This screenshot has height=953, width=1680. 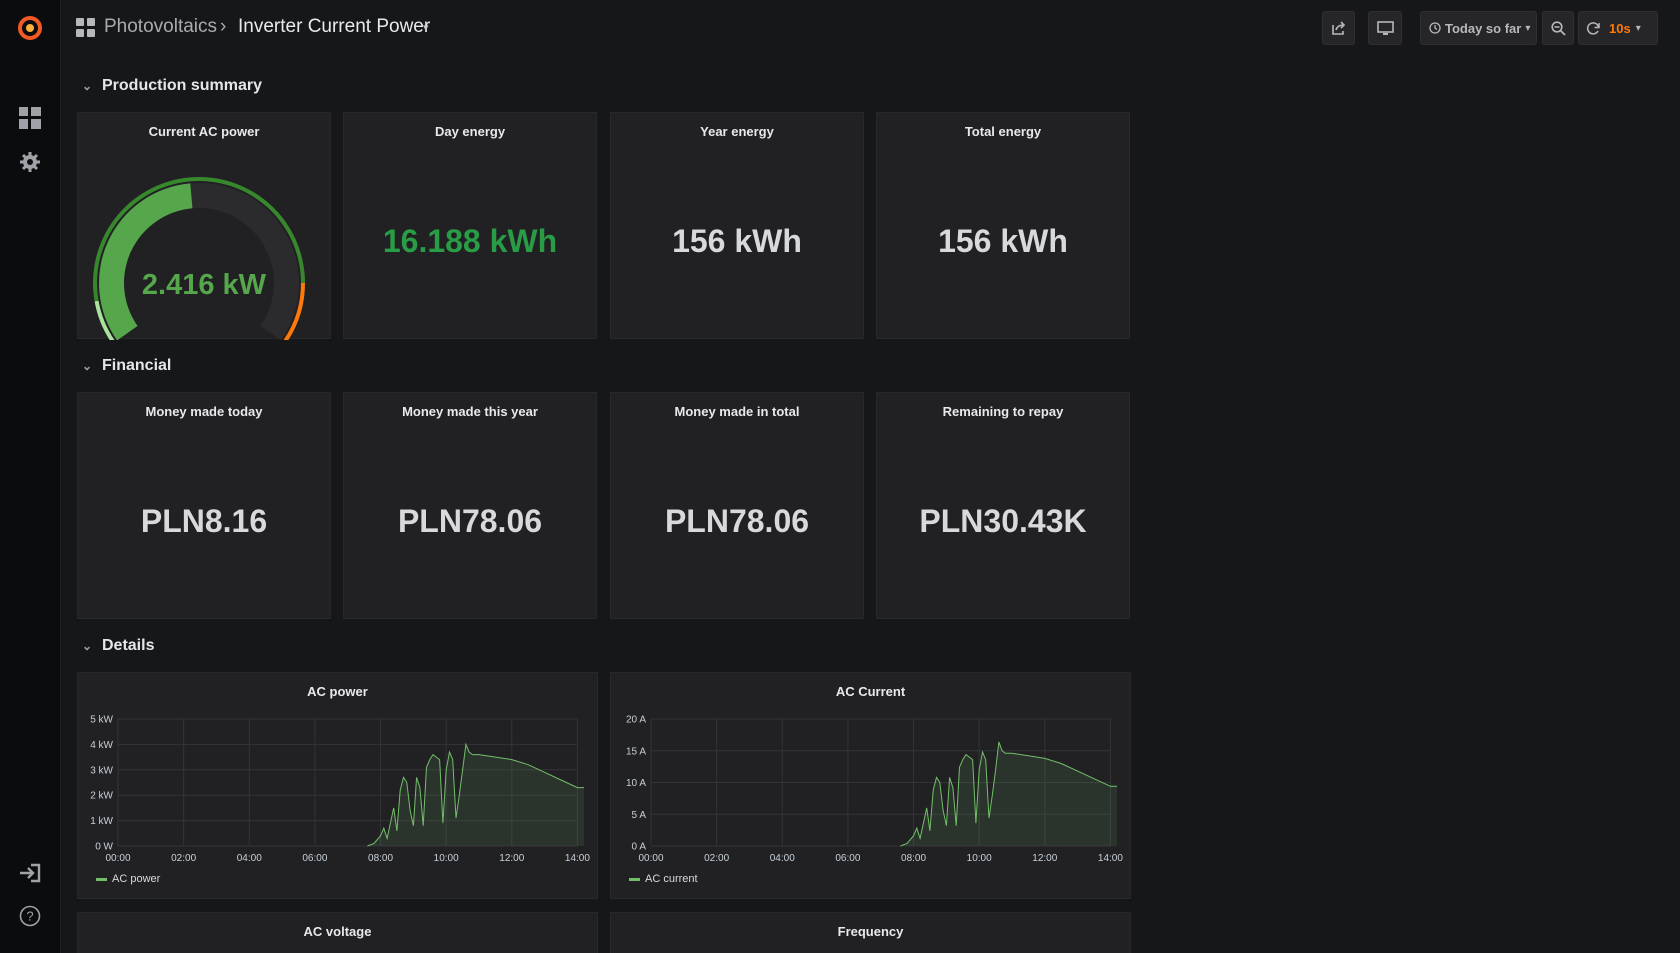 I want to click on row-details: ⌄ Details, so click(x=118, y=646).